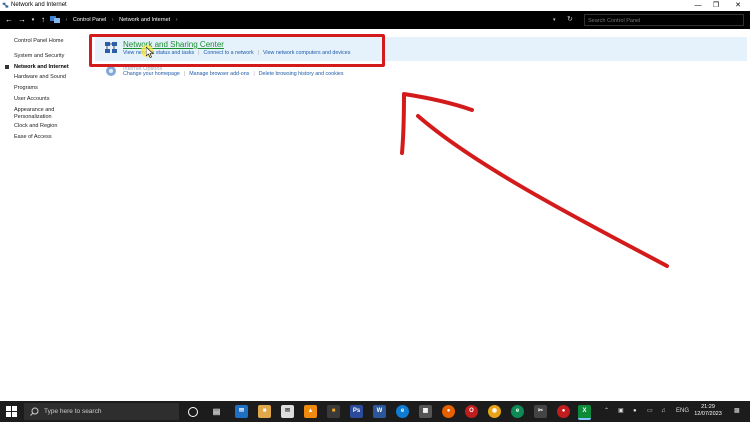 This screenshot has width=750, height=422. Describe the element at coordinates (216, 411) in the screenshot. I see `task-view-icon: ▤` at that location.